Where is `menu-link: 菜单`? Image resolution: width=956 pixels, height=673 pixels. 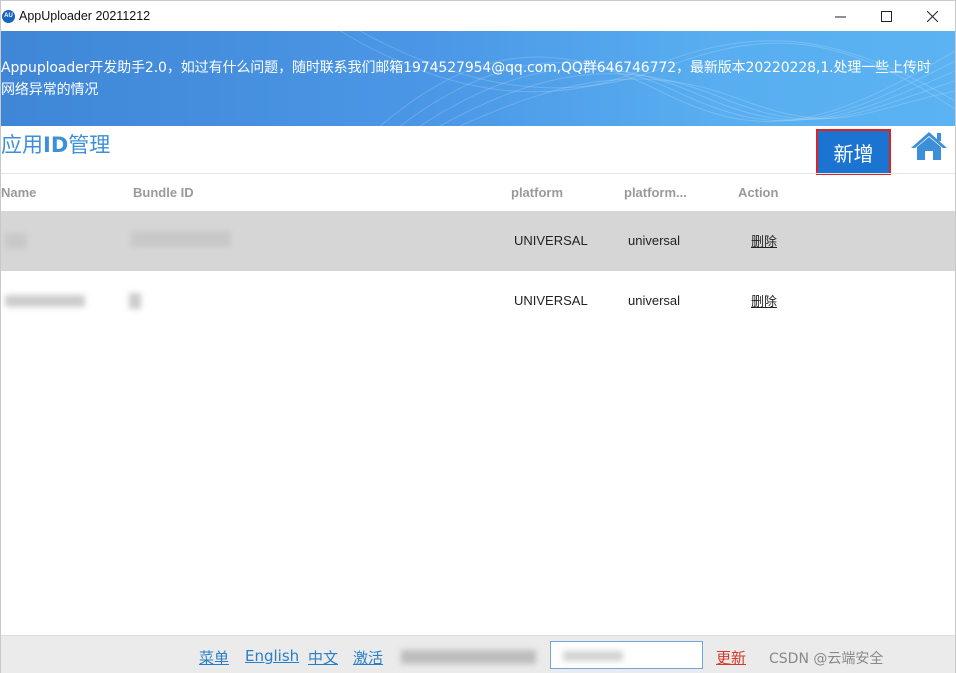 menu-link: 菜单 is located at coordinates (214, 657).